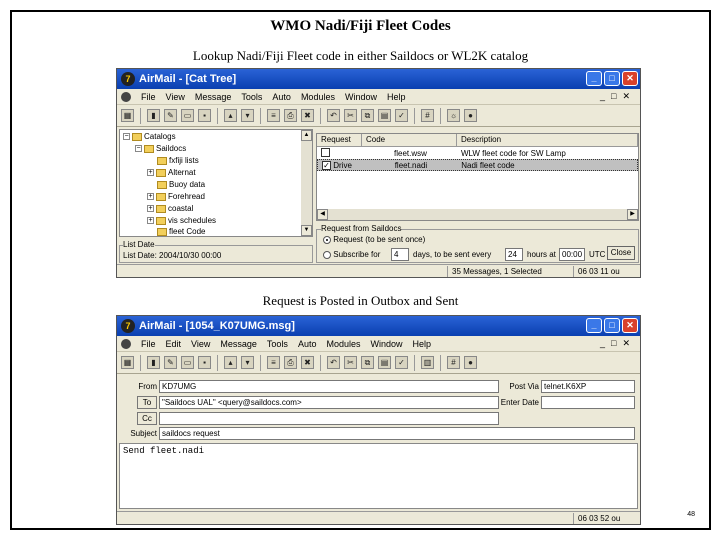 This screenshot has height=540, width=720. I want to click on tree-item: + coastal, so click(170, 208).